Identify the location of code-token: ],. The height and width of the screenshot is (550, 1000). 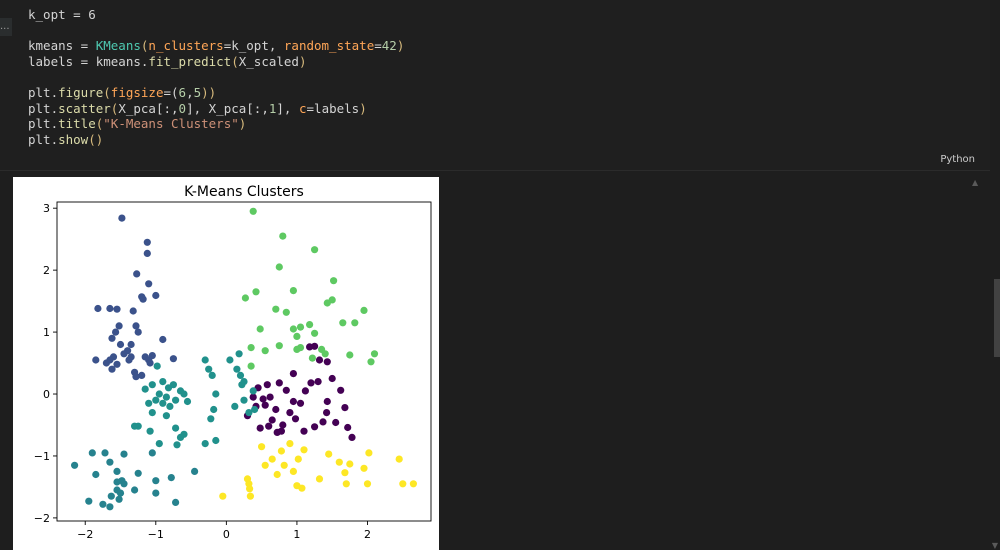
(287, 108).